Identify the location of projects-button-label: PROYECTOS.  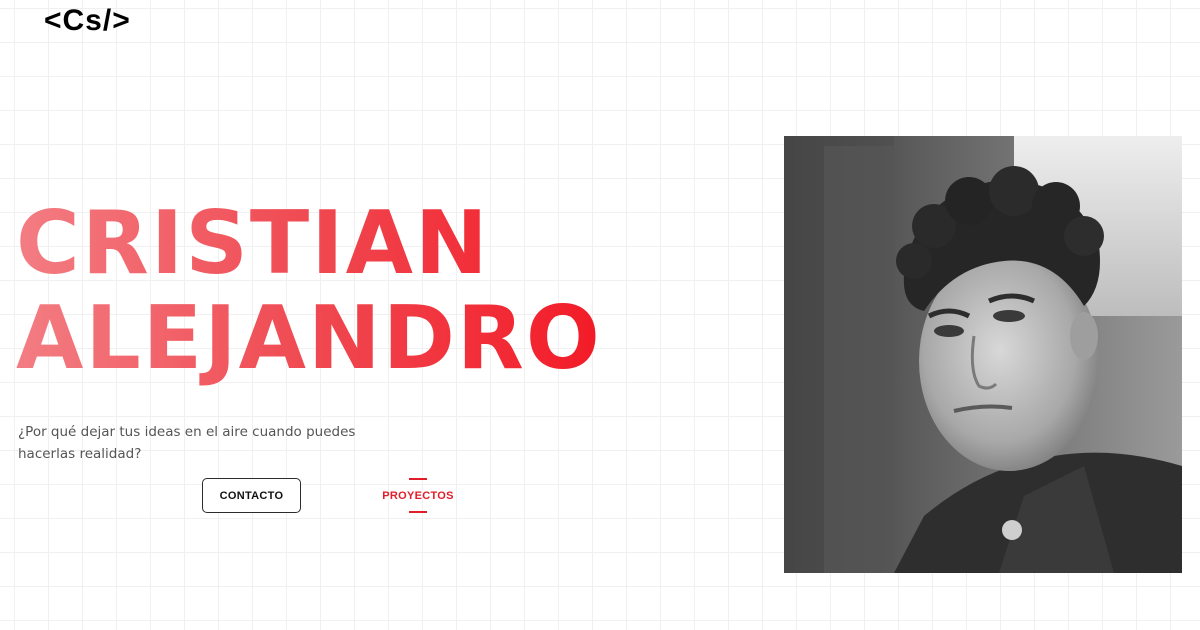
(418, 495).